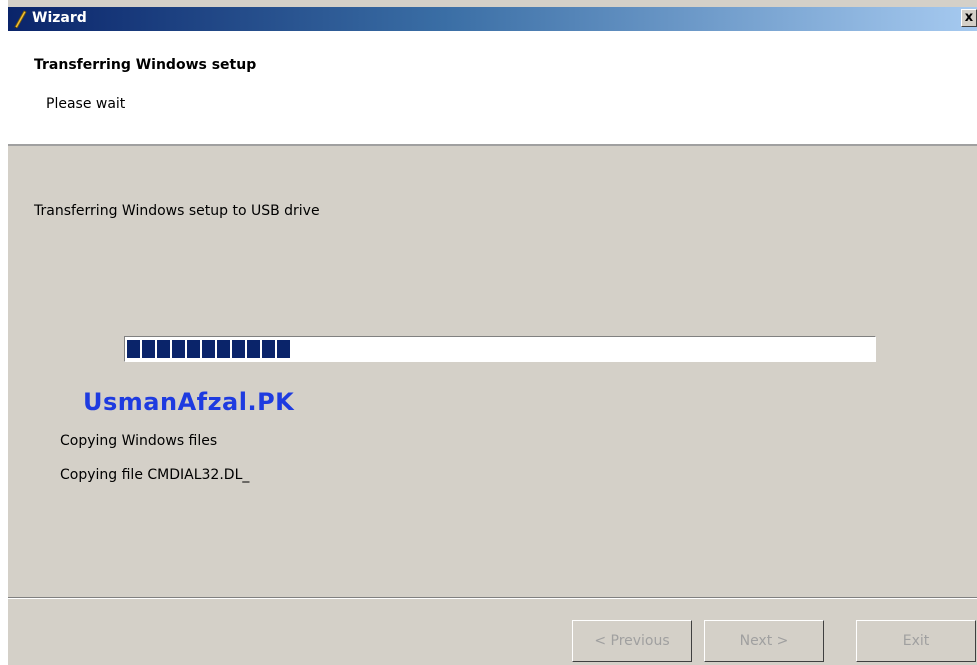 Image resolution: width=977 pixels, height=665 pixels. I want to click on progress-fill, so click(209, 349).